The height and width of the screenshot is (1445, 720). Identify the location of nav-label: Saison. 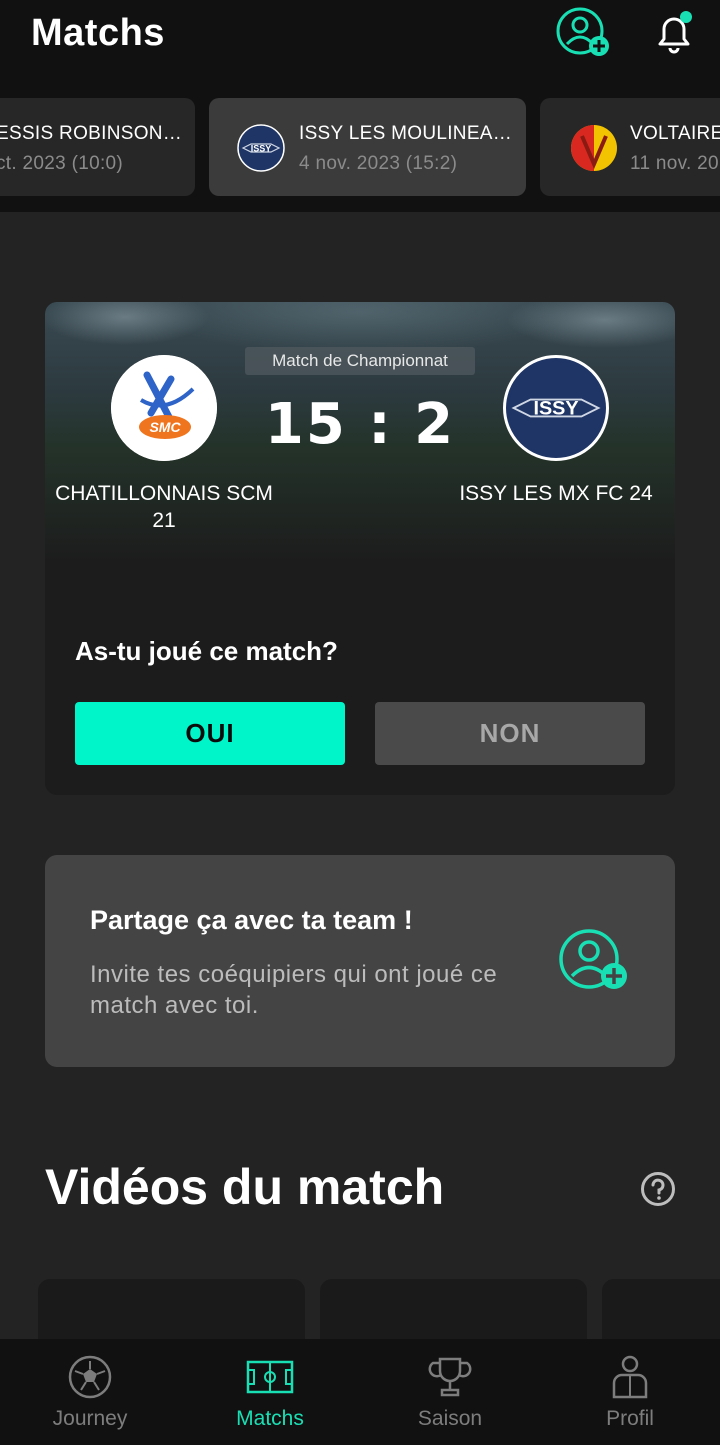
(450, 1418).